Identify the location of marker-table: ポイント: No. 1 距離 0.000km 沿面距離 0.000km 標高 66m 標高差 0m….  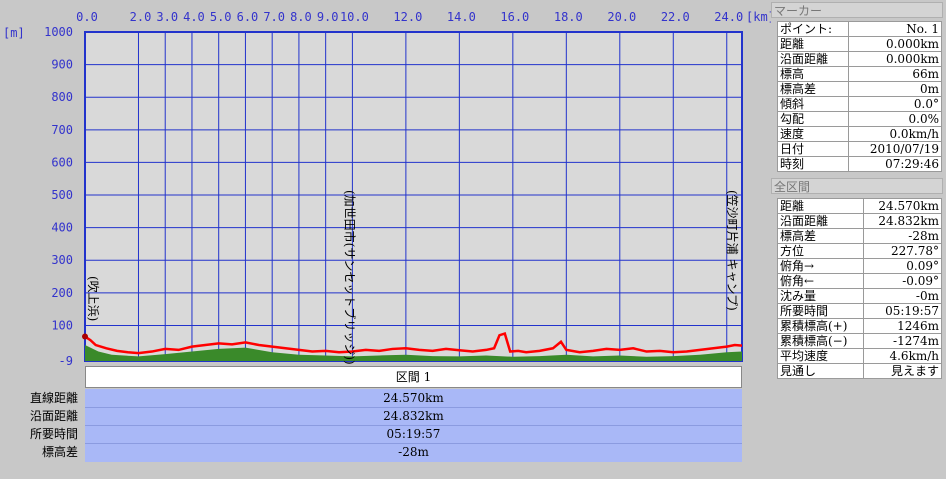
(859, 96).